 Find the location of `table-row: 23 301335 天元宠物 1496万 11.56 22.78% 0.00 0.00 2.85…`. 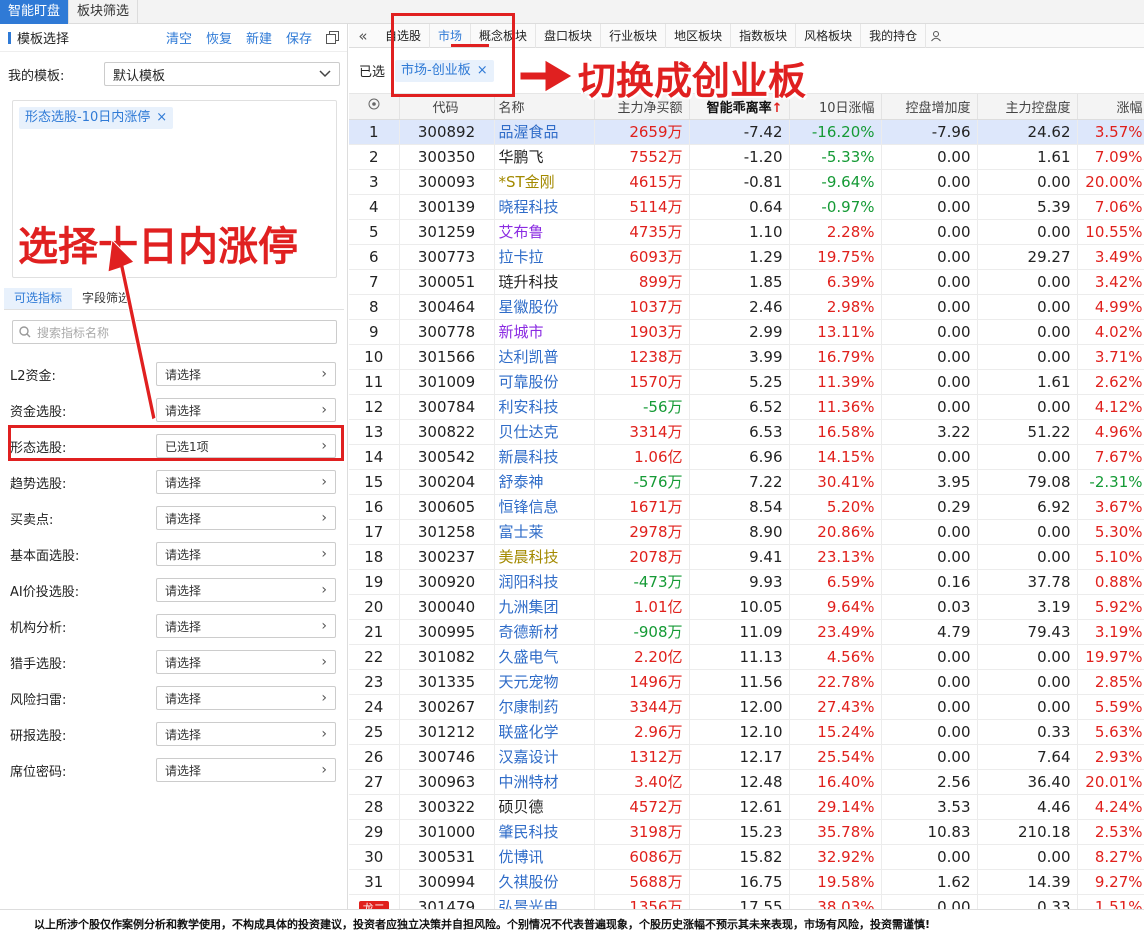

table-row: 23 301335 天元宠物 1496万 11.56 22.78% 0.00 0.00 2.85… is located at coordinates (746, 682).